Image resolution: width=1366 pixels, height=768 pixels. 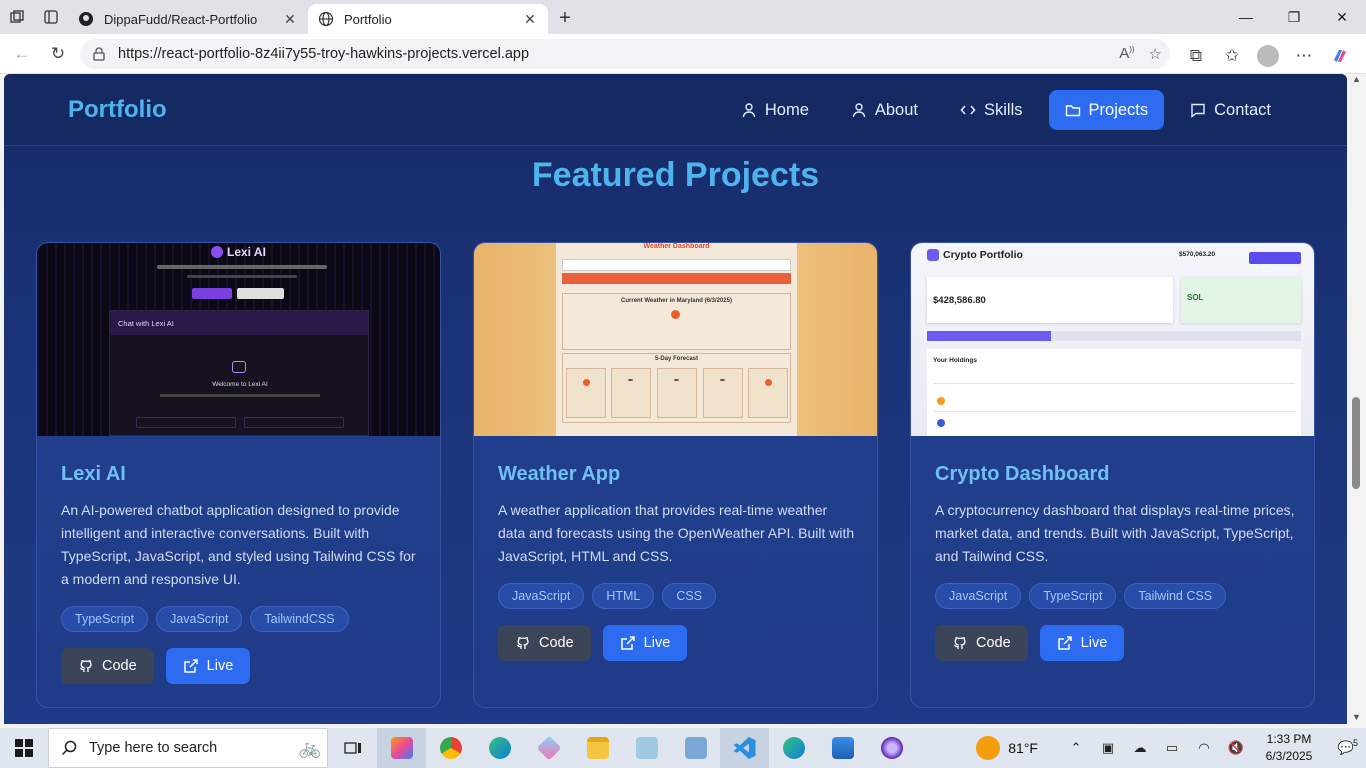 What do you see at coordinates (744, 748) in the screenshot?
I see `vscode-icon` at bounding box center [744, 748].